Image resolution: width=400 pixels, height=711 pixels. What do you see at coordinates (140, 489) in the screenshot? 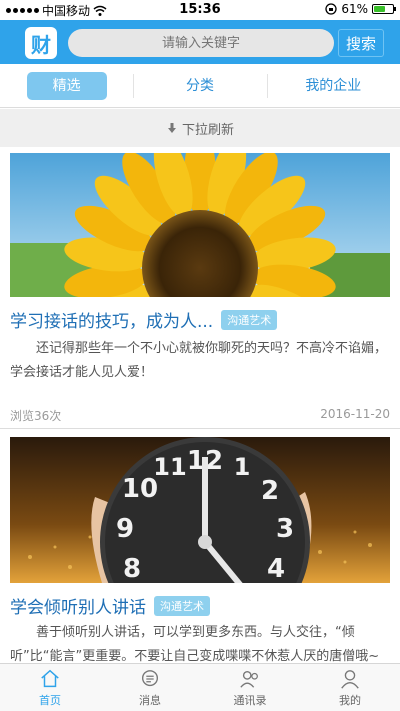
I see `svg-text: 10` at bounding box center [140, 489].